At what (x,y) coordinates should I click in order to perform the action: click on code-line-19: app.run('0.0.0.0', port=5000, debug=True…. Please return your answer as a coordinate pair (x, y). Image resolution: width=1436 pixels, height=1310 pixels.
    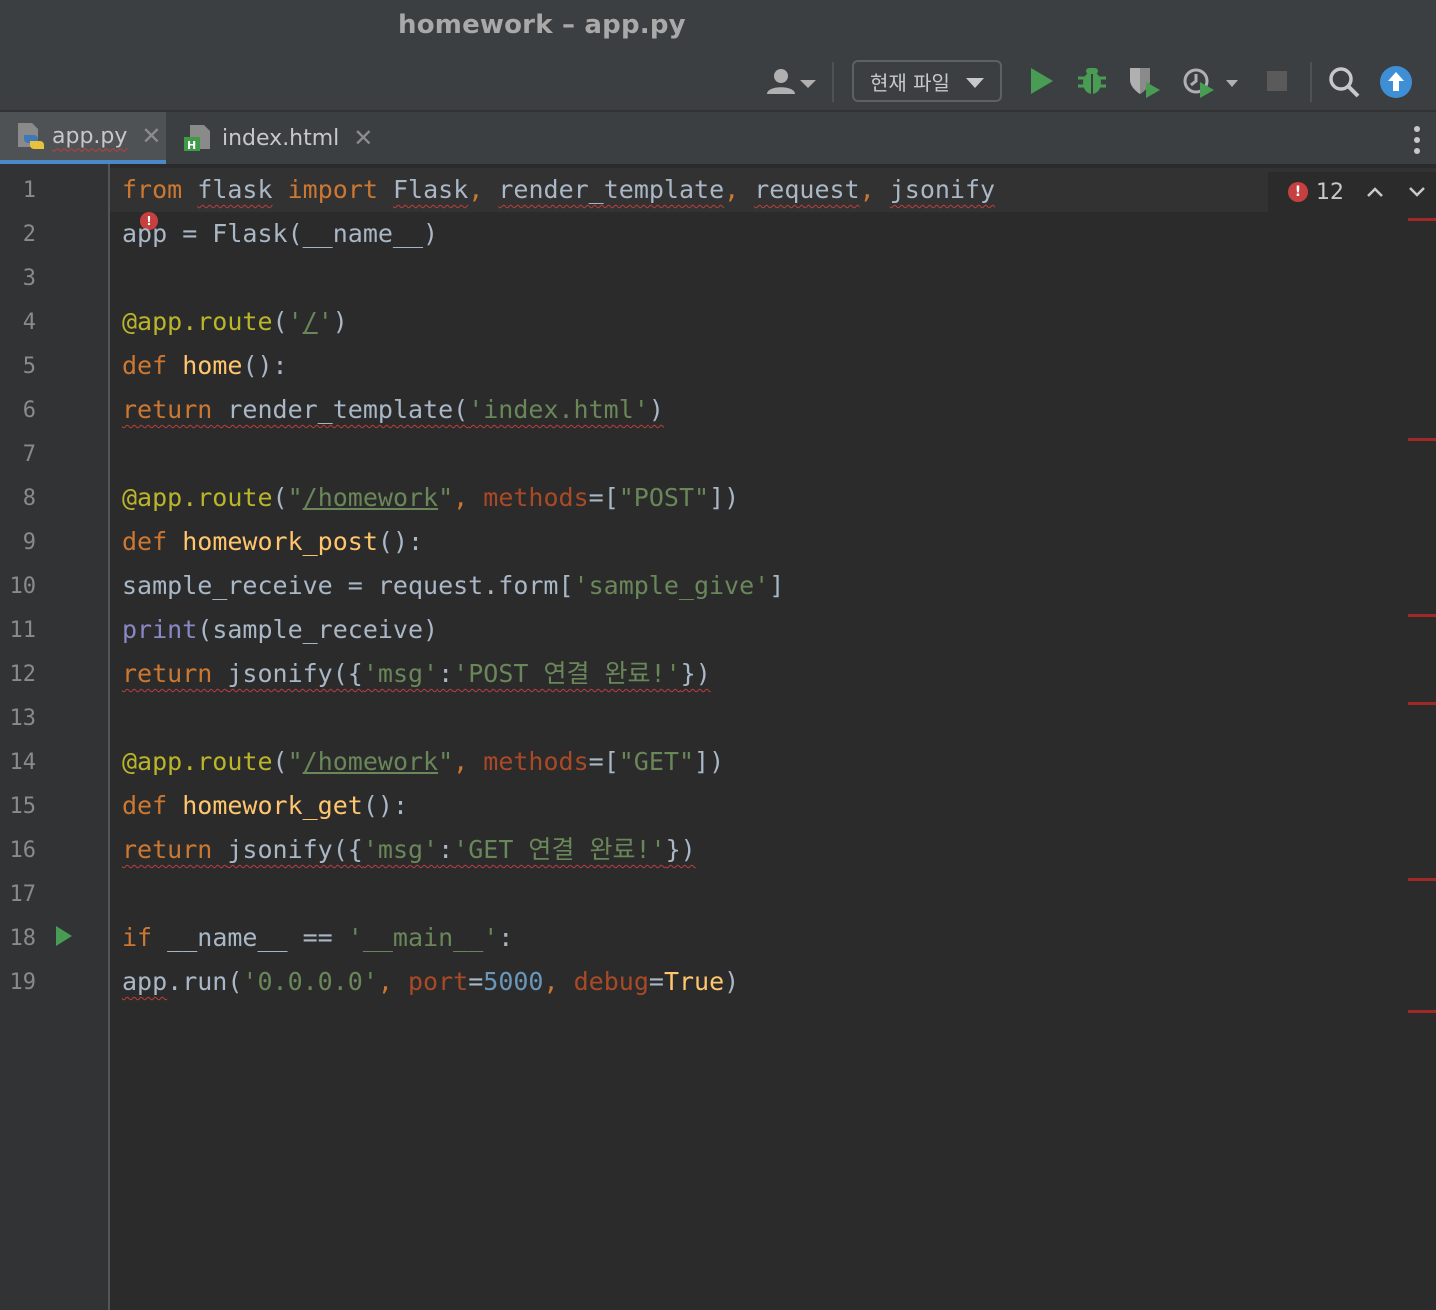
    Looking at the image, I should click on (430, 982).